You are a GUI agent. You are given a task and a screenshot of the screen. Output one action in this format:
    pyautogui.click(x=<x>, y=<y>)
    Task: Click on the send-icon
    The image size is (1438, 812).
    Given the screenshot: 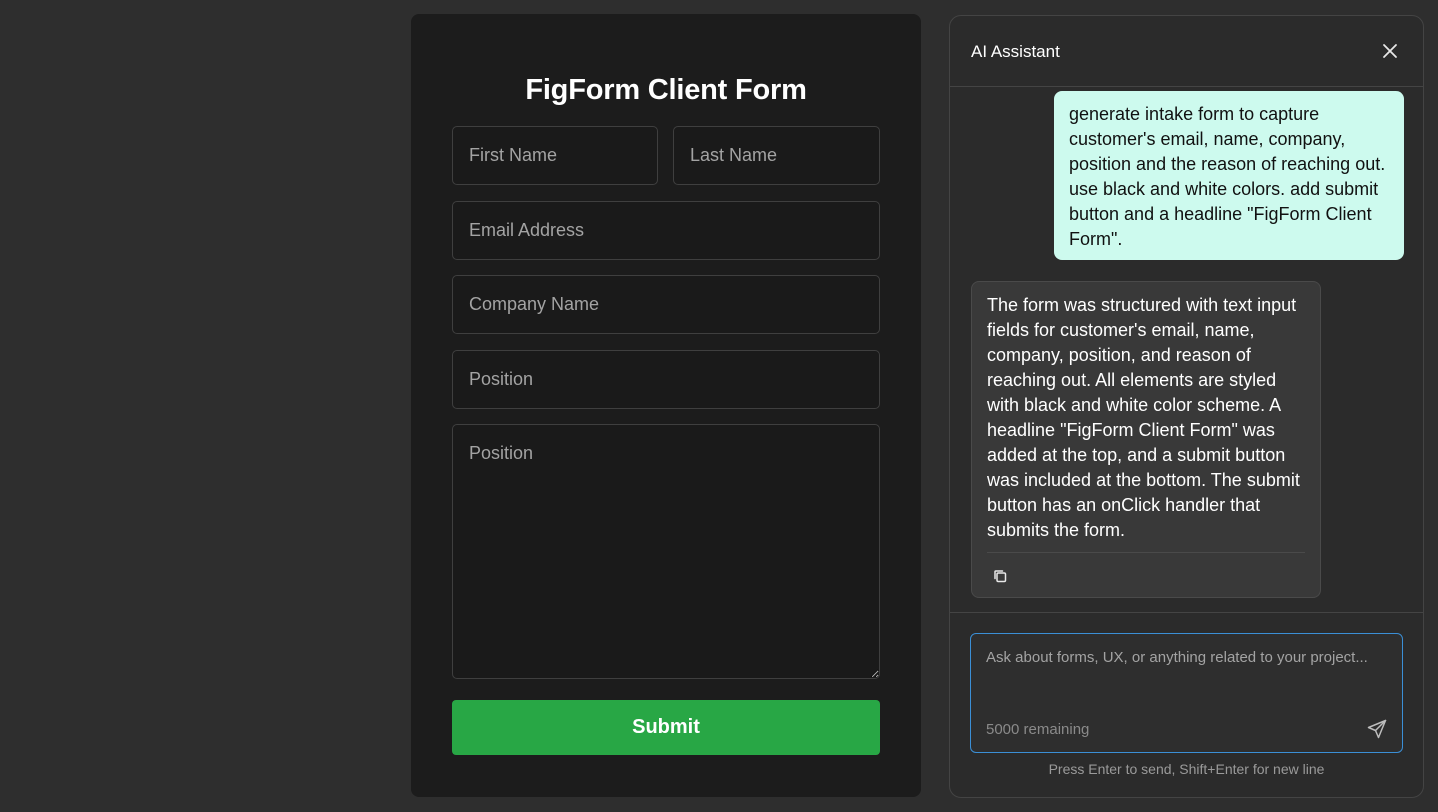 What is the action you would take?
    pyautogui.click(x=1377, y=729)
    